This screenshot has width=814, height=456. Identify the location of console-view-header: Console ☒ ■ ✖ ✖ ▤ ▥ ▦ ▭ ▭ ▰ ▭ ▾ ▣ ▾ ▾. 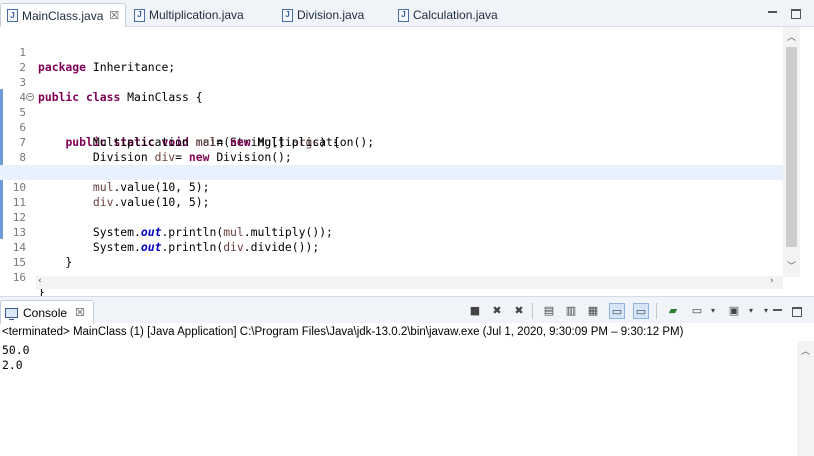
(407, 310).